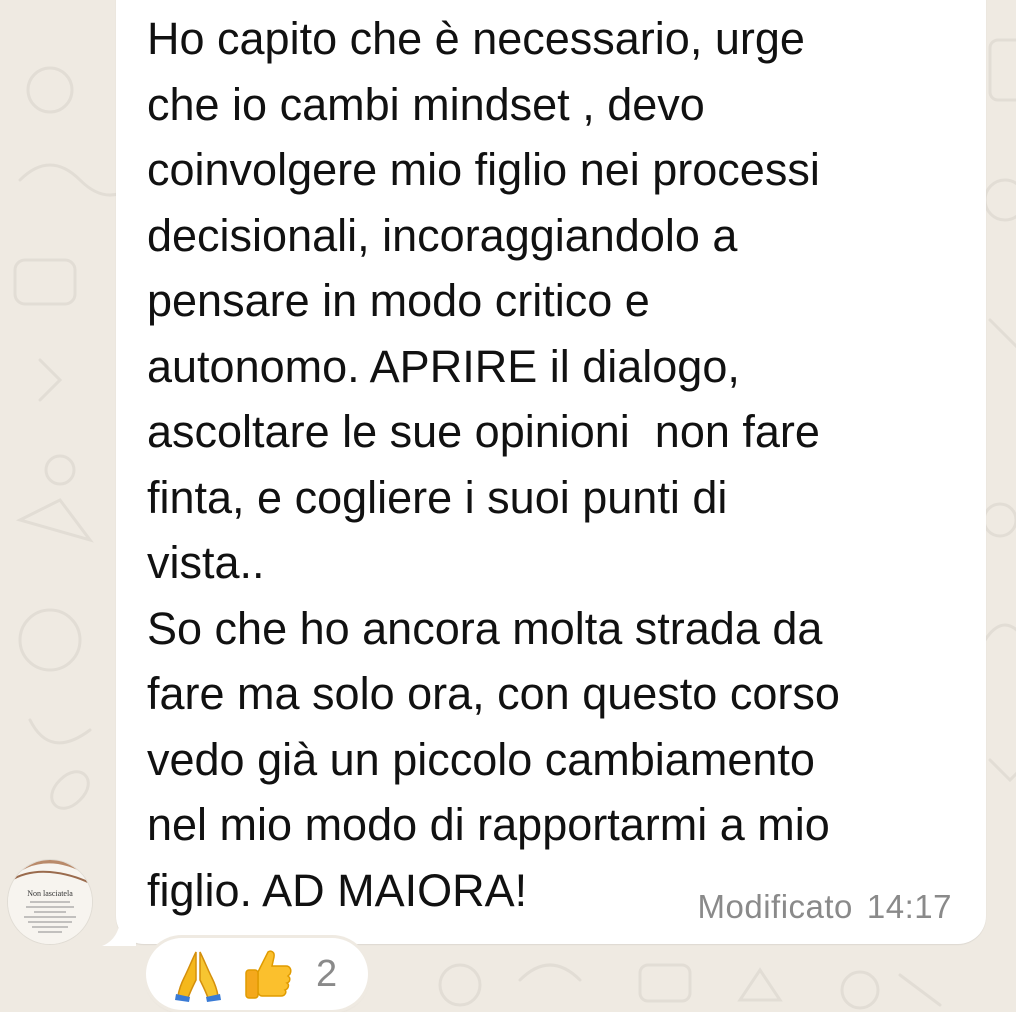  Describe the element at coordinates (50, 893) in the screenshot. I see `avatar-caption: Non lasciatela` at that location.